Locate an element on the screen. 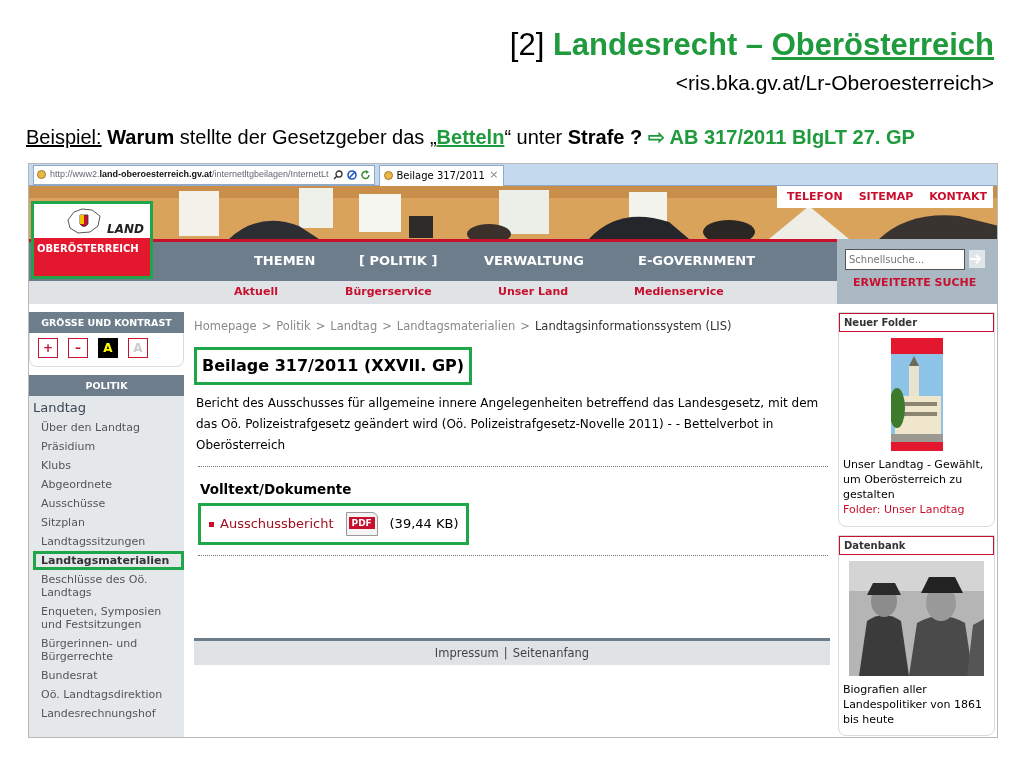  sidebar-item: Landtagsmaterialien is located at coordinates (108, 560).